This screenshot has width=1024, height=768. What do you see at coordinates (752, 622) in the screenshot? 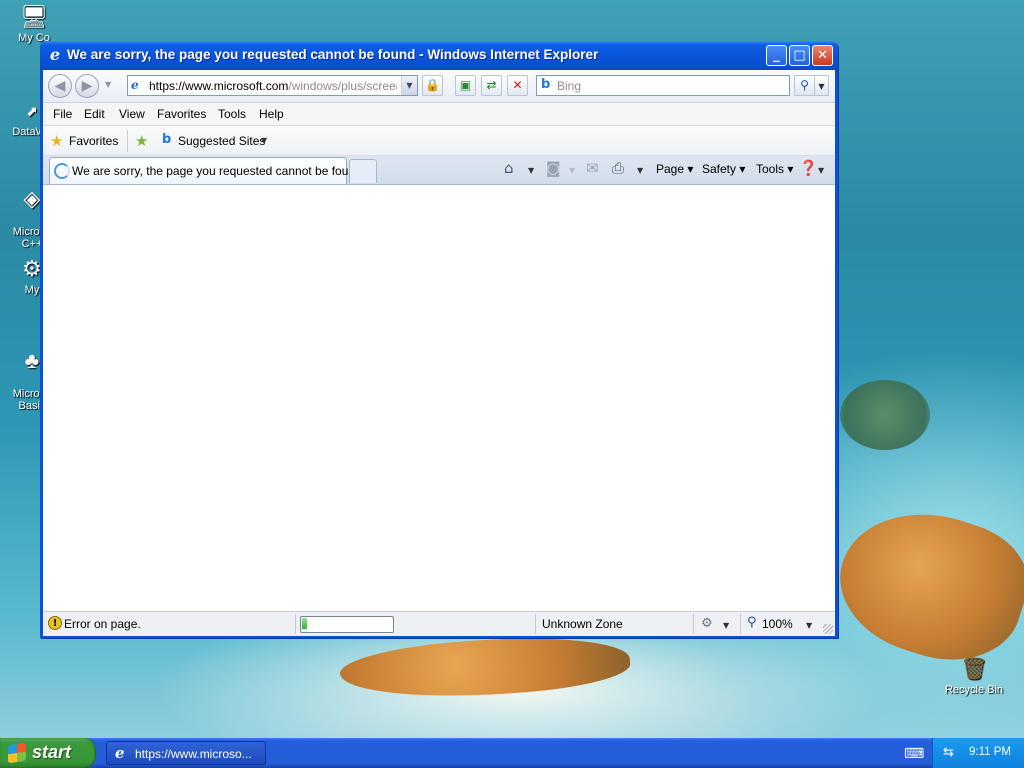
I see `zoom-icon: ⚲` at bounding box center [752, 622].